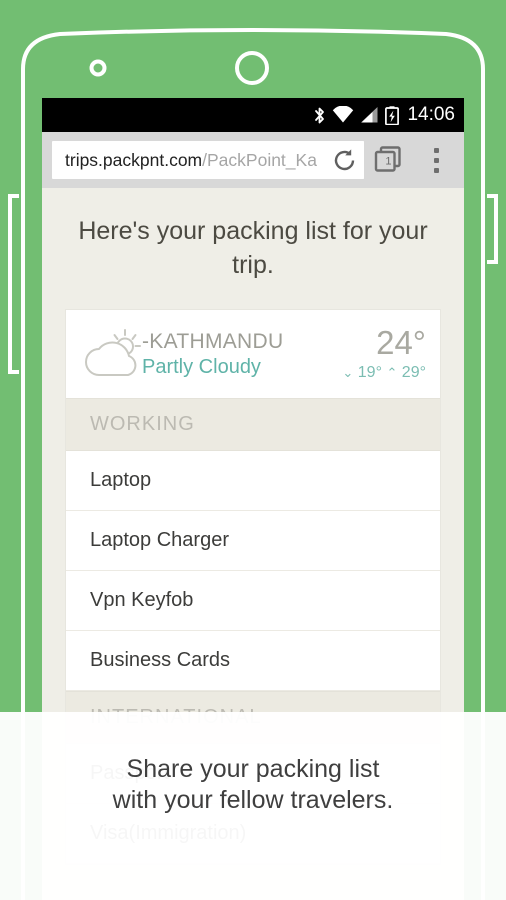 This screenshot has height=900, width=506. Describe the element at coordinates (319, 115) in the screenshot. I see `bluetooth-icon` at that location.